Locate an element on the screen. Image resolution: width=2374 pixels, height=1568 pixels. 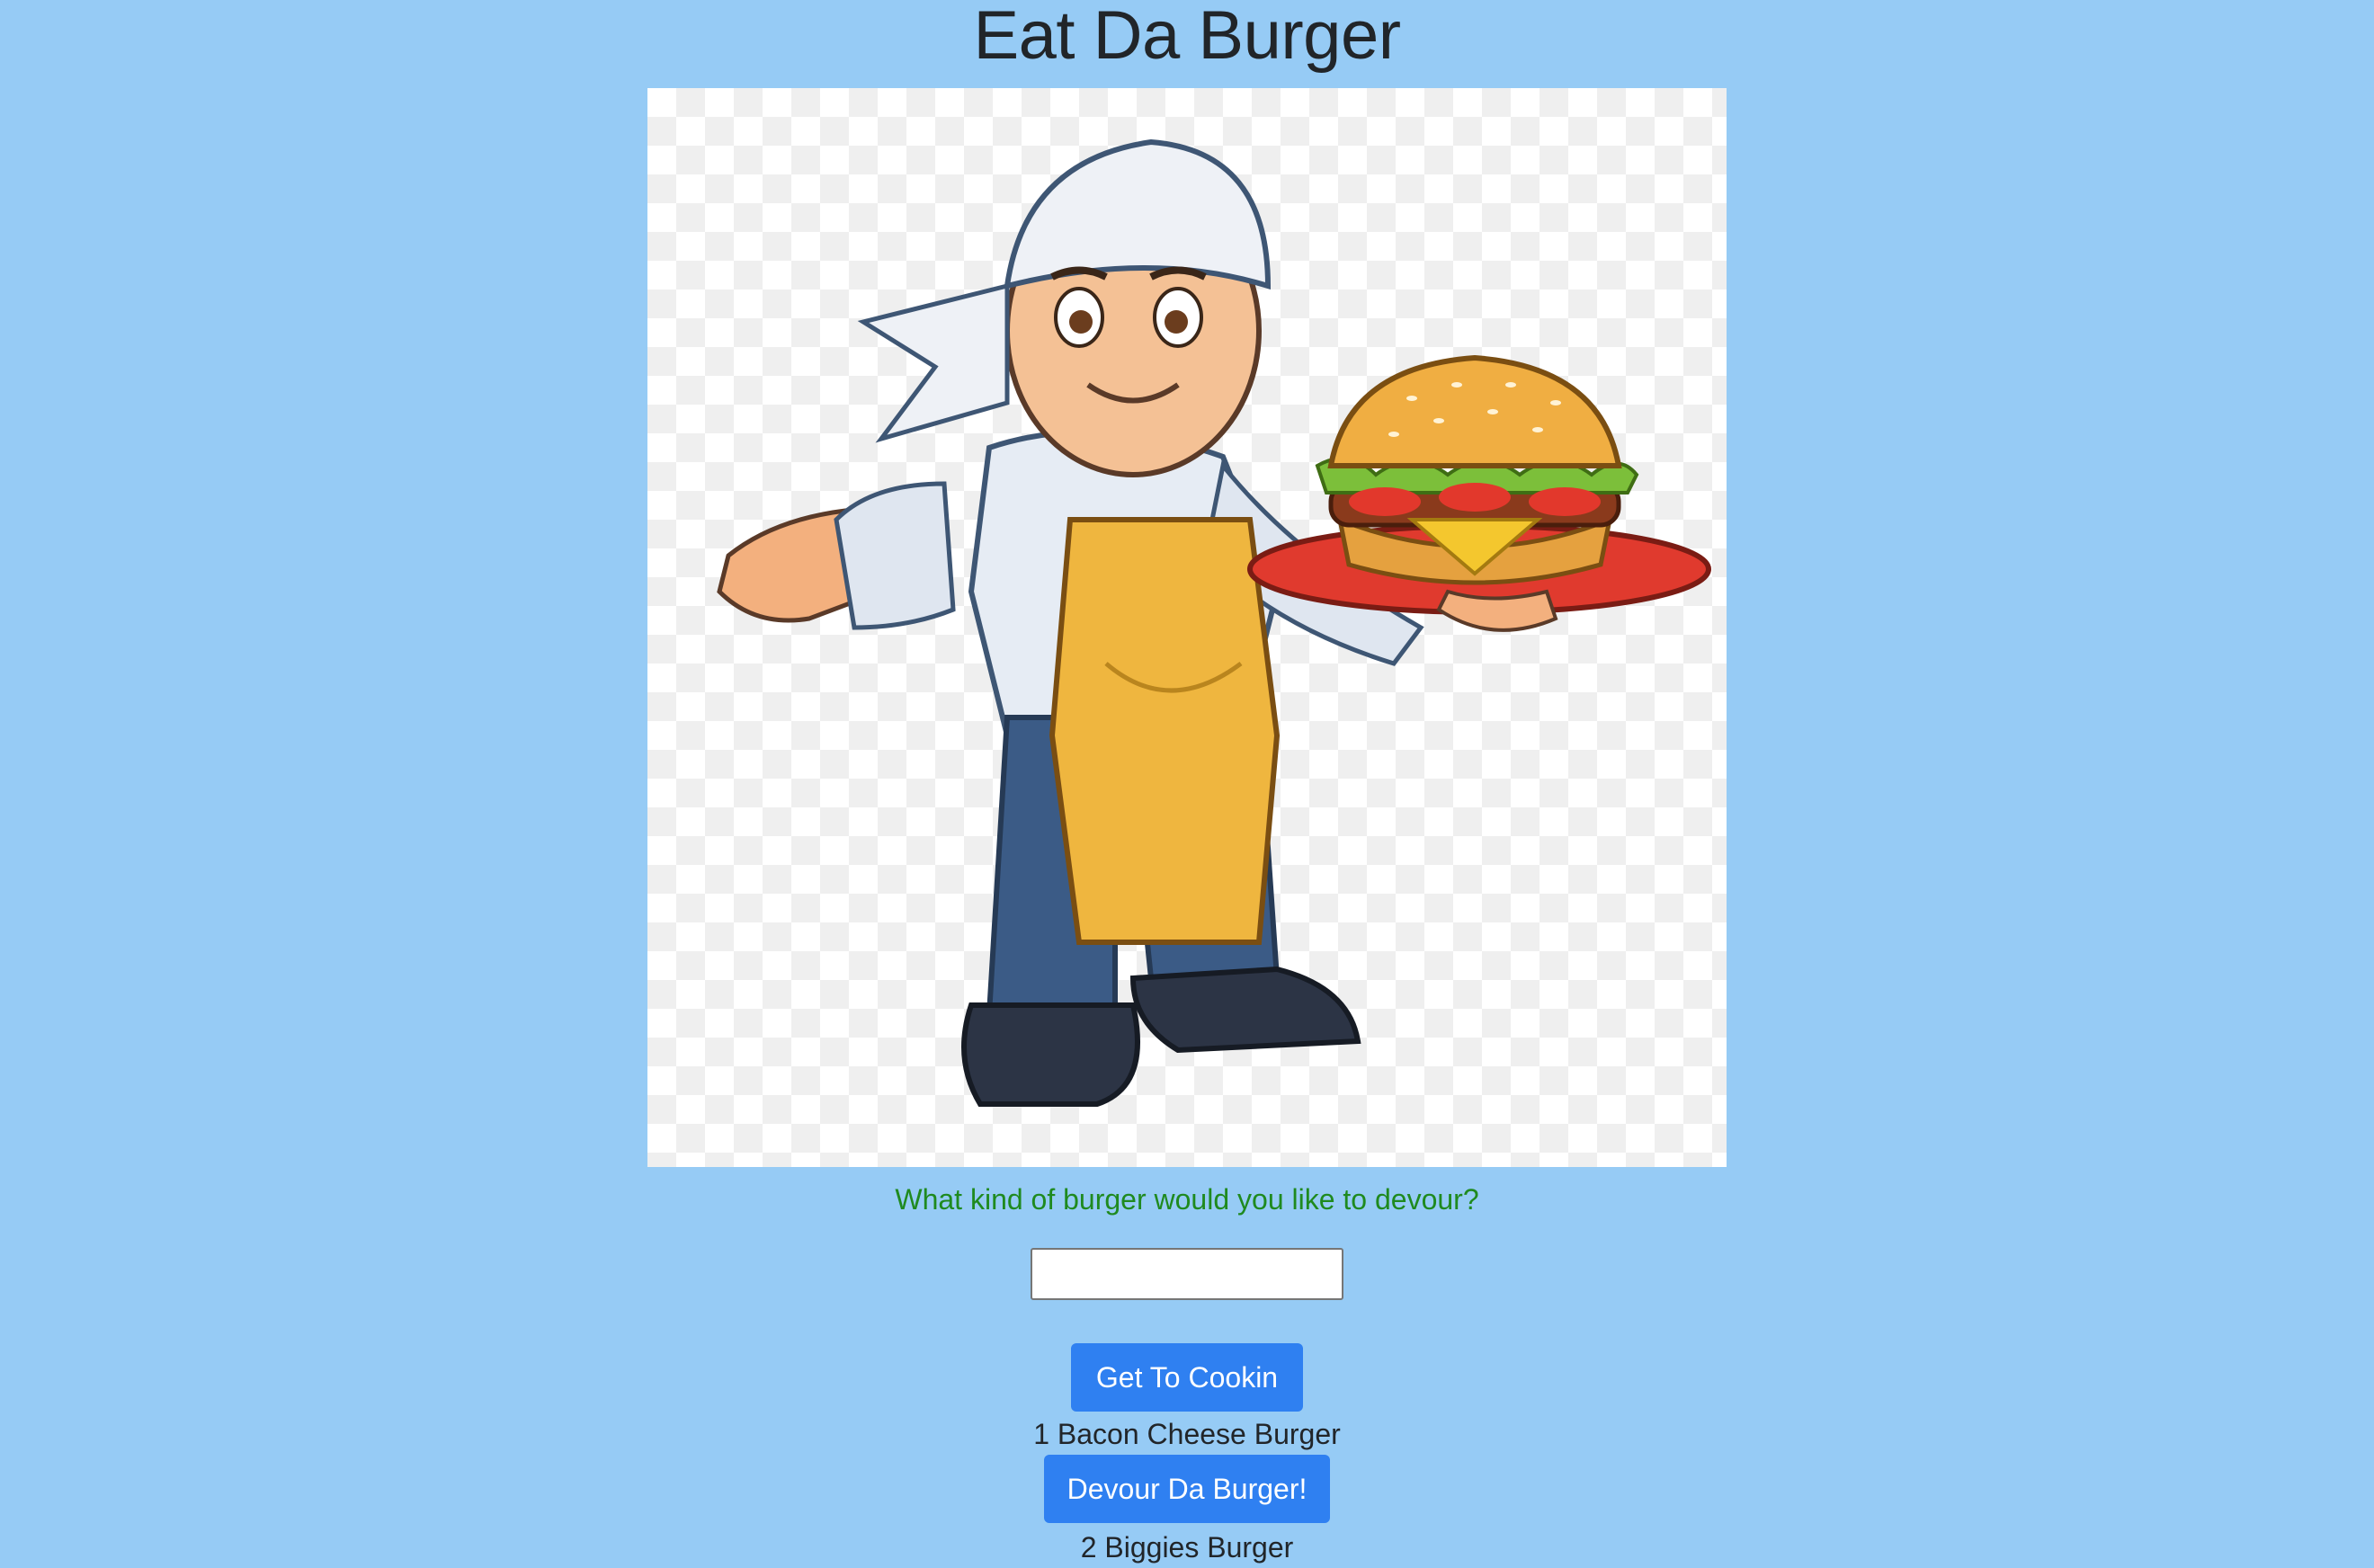
burger-list-item: 2 Biggies Burger is located at coordinates (1187, 1548).